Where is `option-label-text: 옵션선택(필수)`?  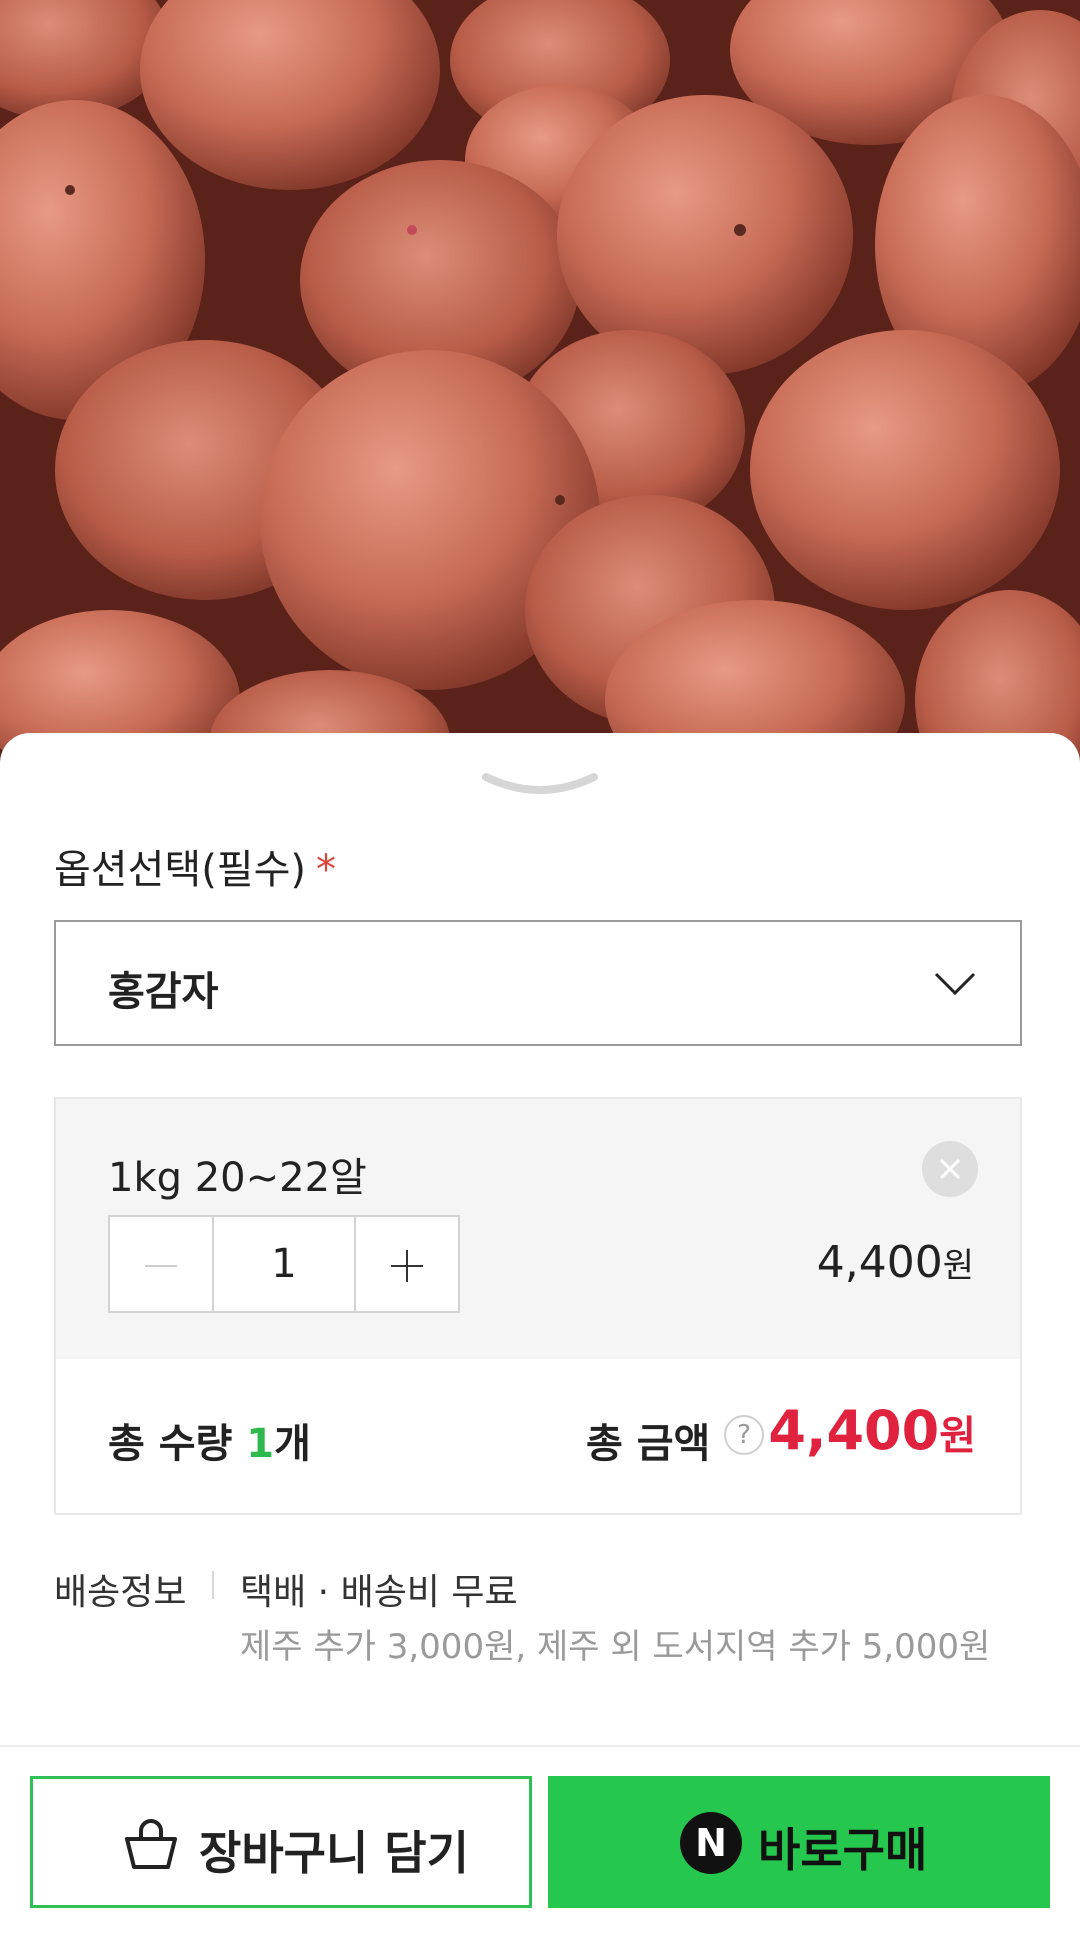
option-label-text: 옵션선택(필수) is located at coordinates (180, 870).